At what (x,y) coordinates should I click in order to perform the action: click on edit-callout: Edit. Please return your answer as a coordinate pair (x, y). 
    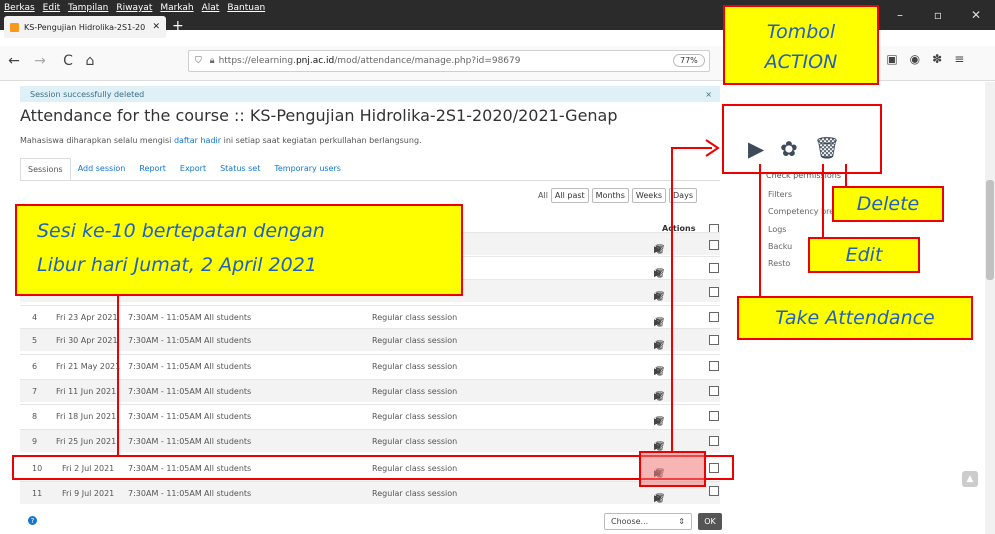
    Looking at the image, I should click on (864, 255).